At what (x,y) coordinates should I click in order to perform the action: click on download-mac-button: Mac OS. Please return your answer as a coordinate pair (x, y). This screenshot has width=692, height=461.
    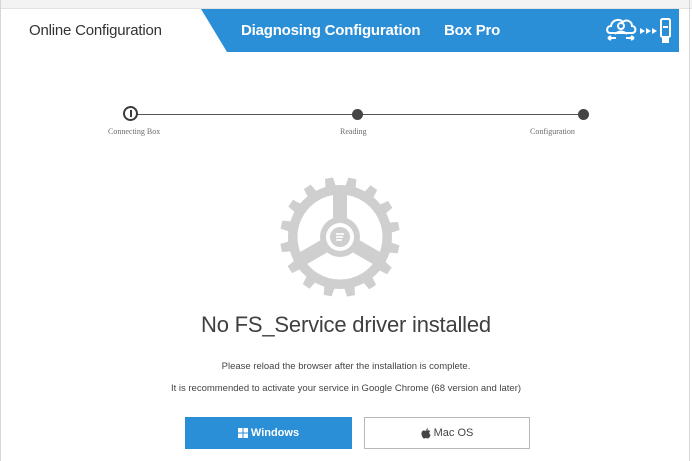
    Looking at the image, I should click on (447, 433).